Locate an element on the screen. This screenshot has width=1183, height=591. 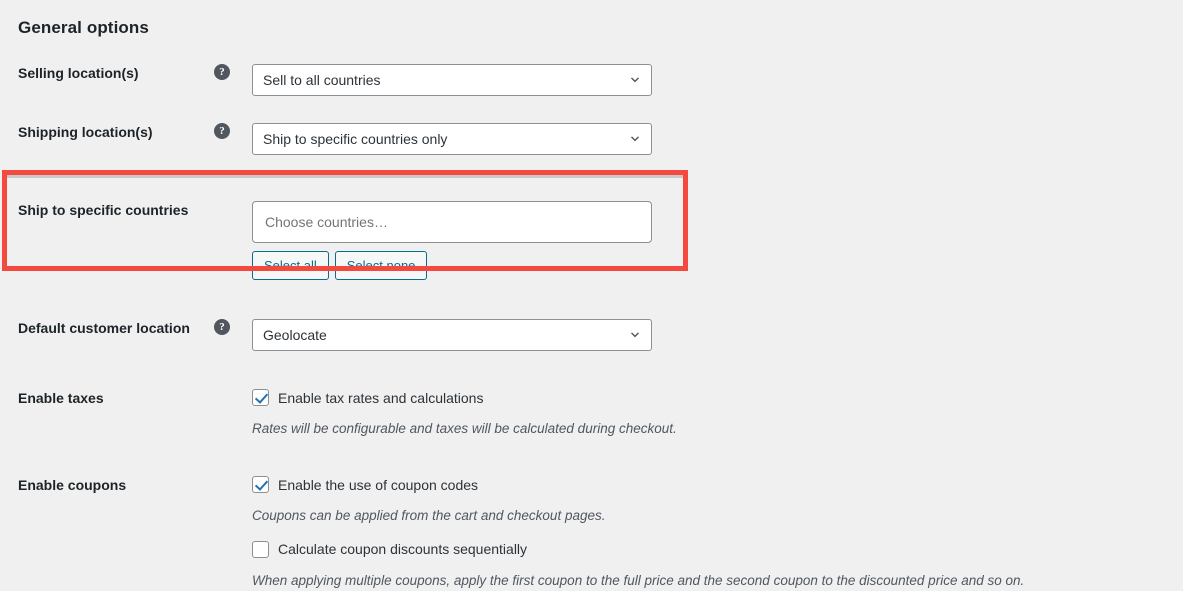
default-customer-location-select: Geolocate is located at coordinates (452, 335).